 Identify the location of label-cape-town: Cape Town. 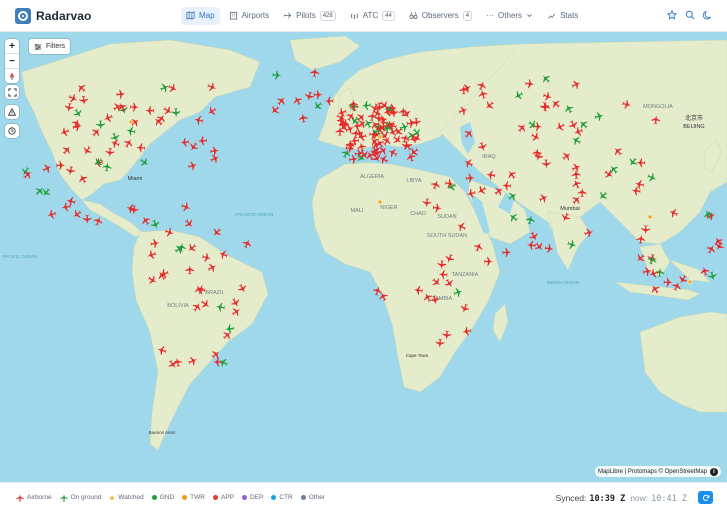
(417, 355).